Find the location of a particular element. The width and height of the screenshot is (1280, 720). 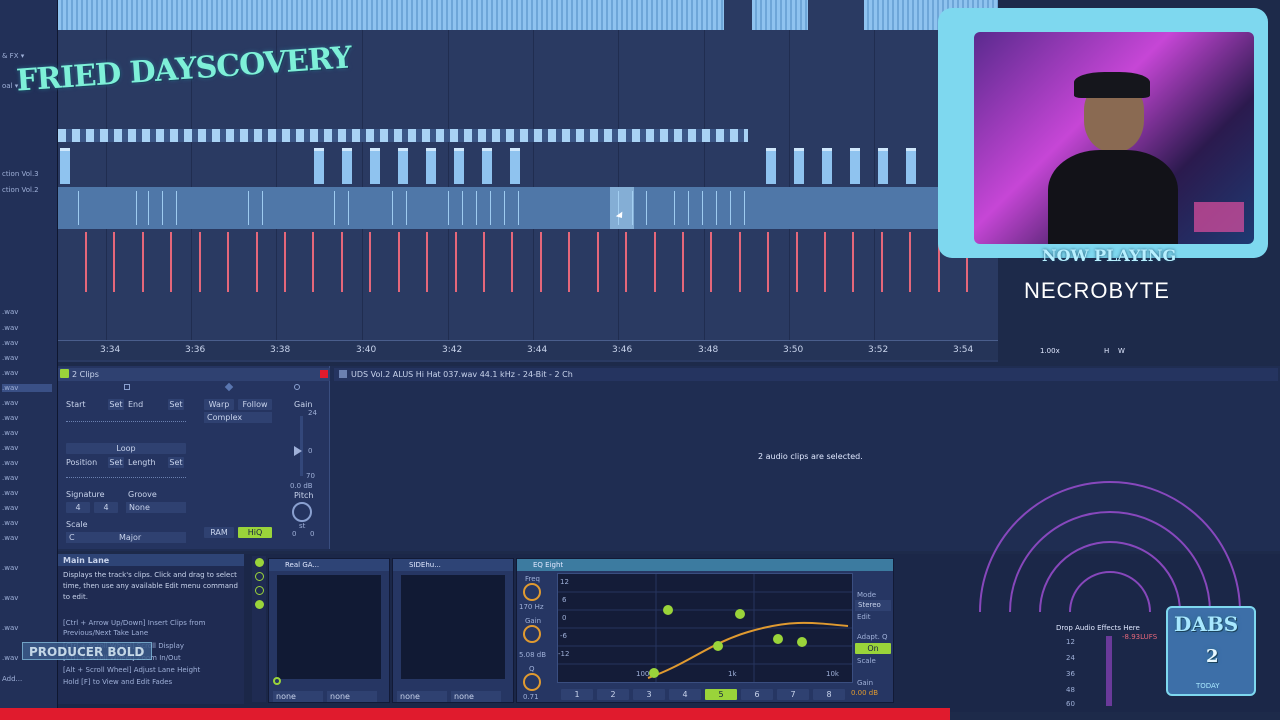

eq-curve is located at coordinates (705, 628).